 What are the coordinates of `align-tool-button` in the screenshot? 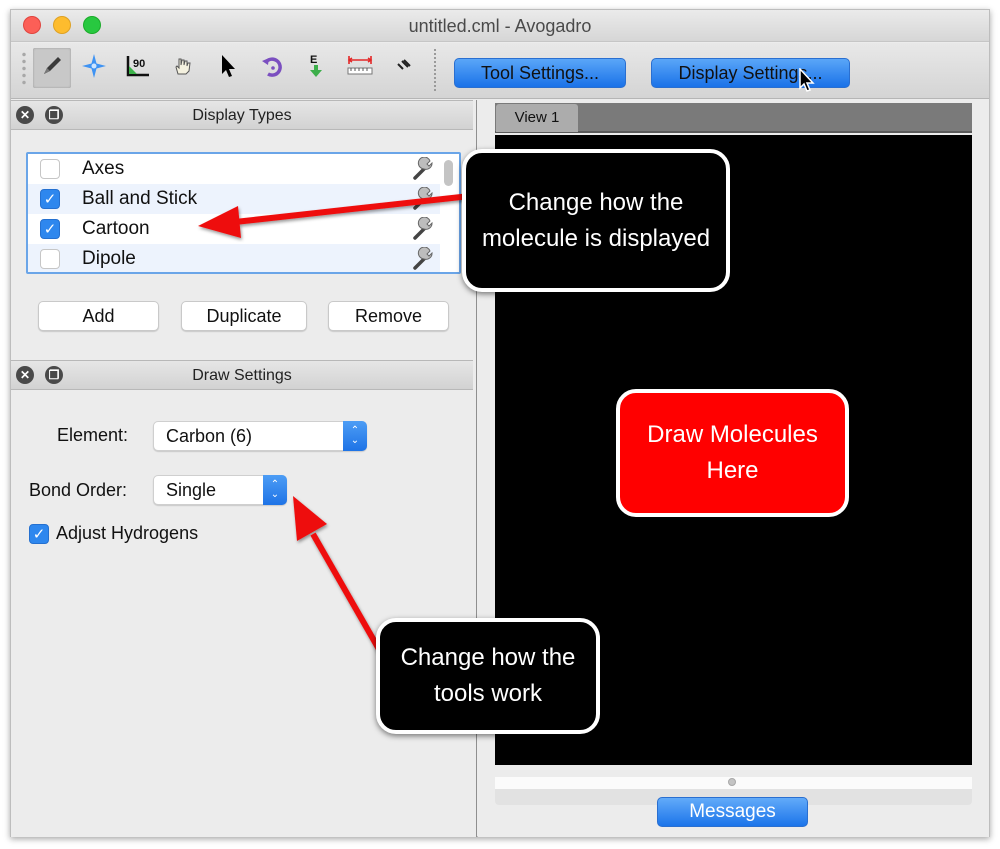 It's located at (404, 68).